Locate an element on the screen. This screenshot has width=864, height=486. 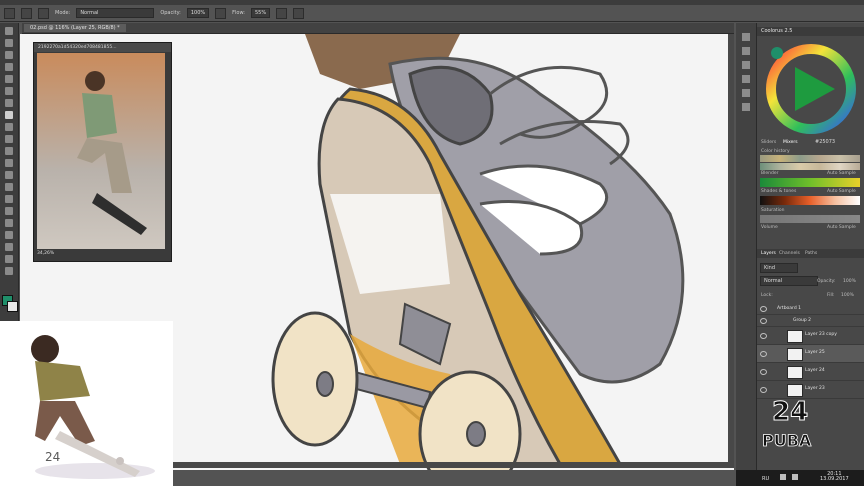
blender-gradient is located at coordinates (810, 182).